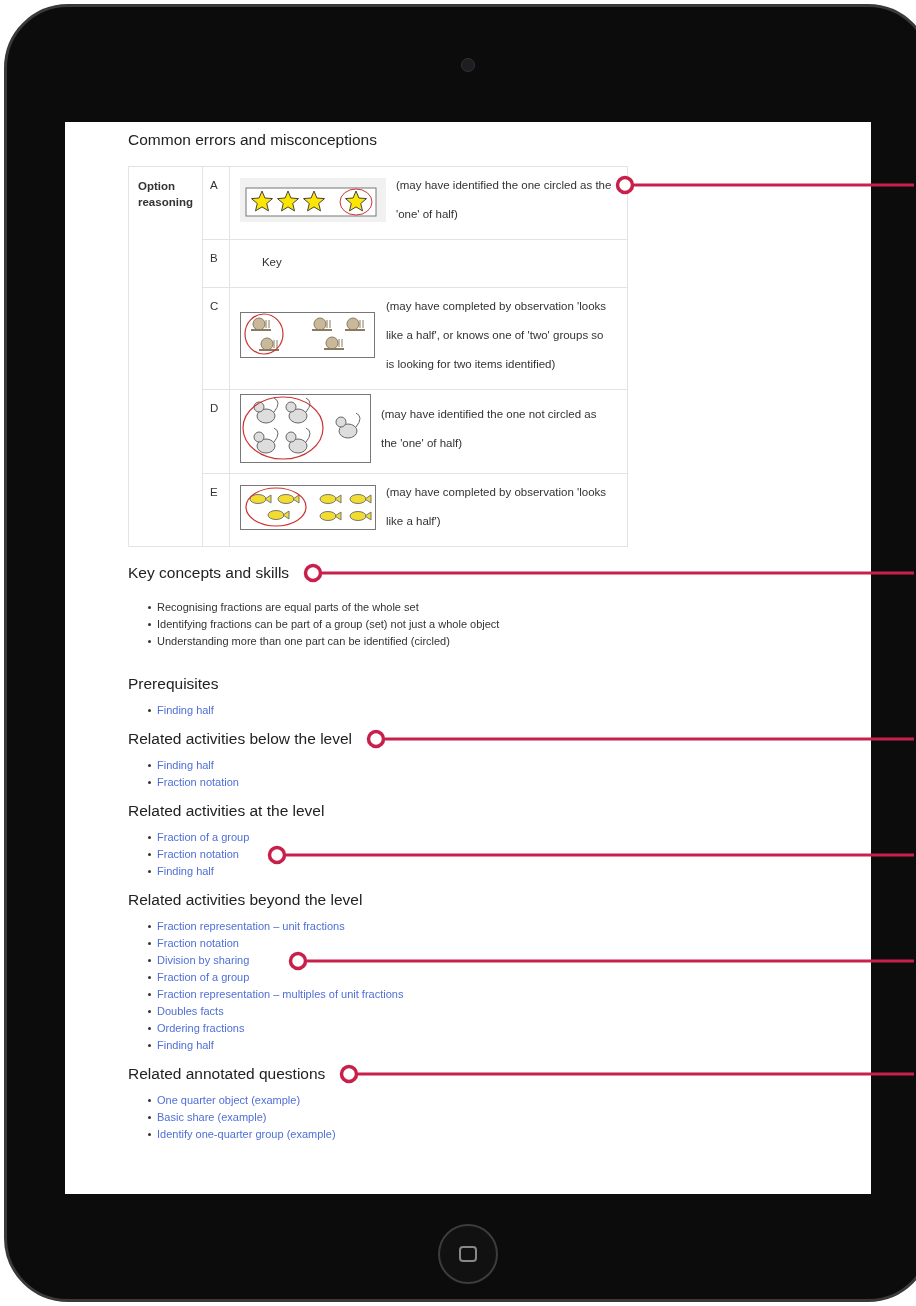  What do you see at coordinates (165, 356) in the screenshot?
I see `table-cell: Option reasoning` at bounding box center [165, 356].